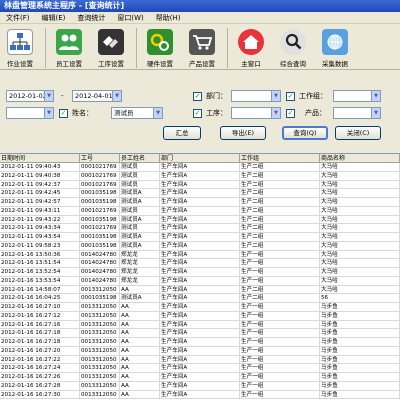 The width and height of the screenshot is (400, 400). I want to click on column-header: 部门, so click(200, 158).